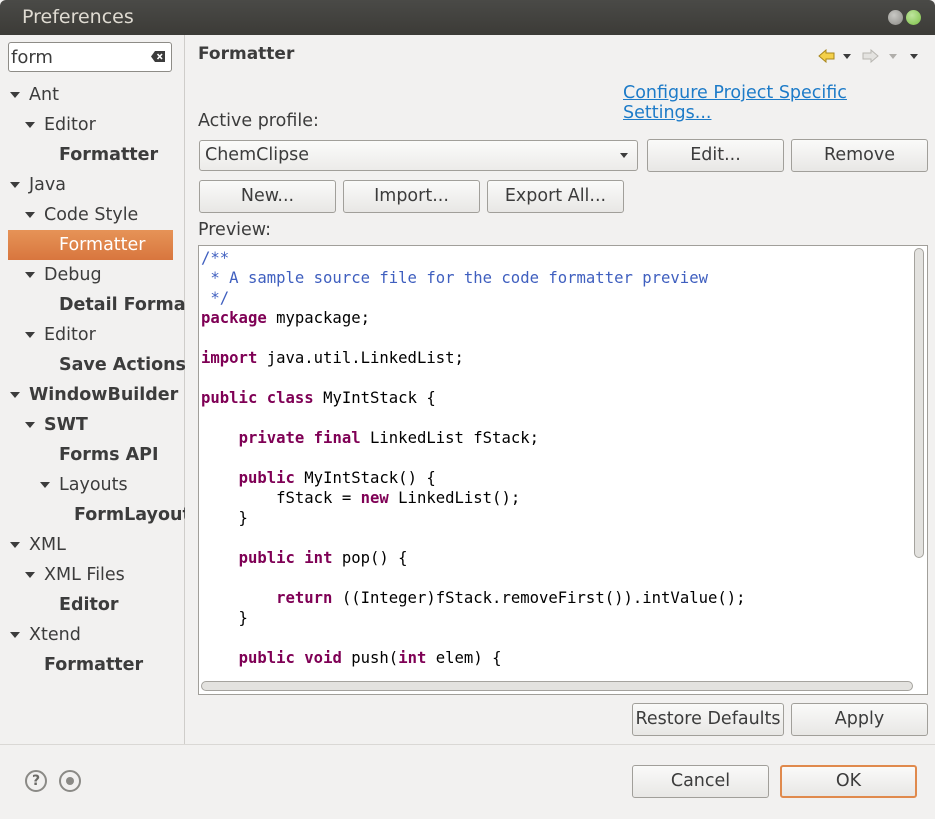 Image resolution: width=935 pixels, height=819 pixels. I want to click on import-export-icon, so click(70, 781).